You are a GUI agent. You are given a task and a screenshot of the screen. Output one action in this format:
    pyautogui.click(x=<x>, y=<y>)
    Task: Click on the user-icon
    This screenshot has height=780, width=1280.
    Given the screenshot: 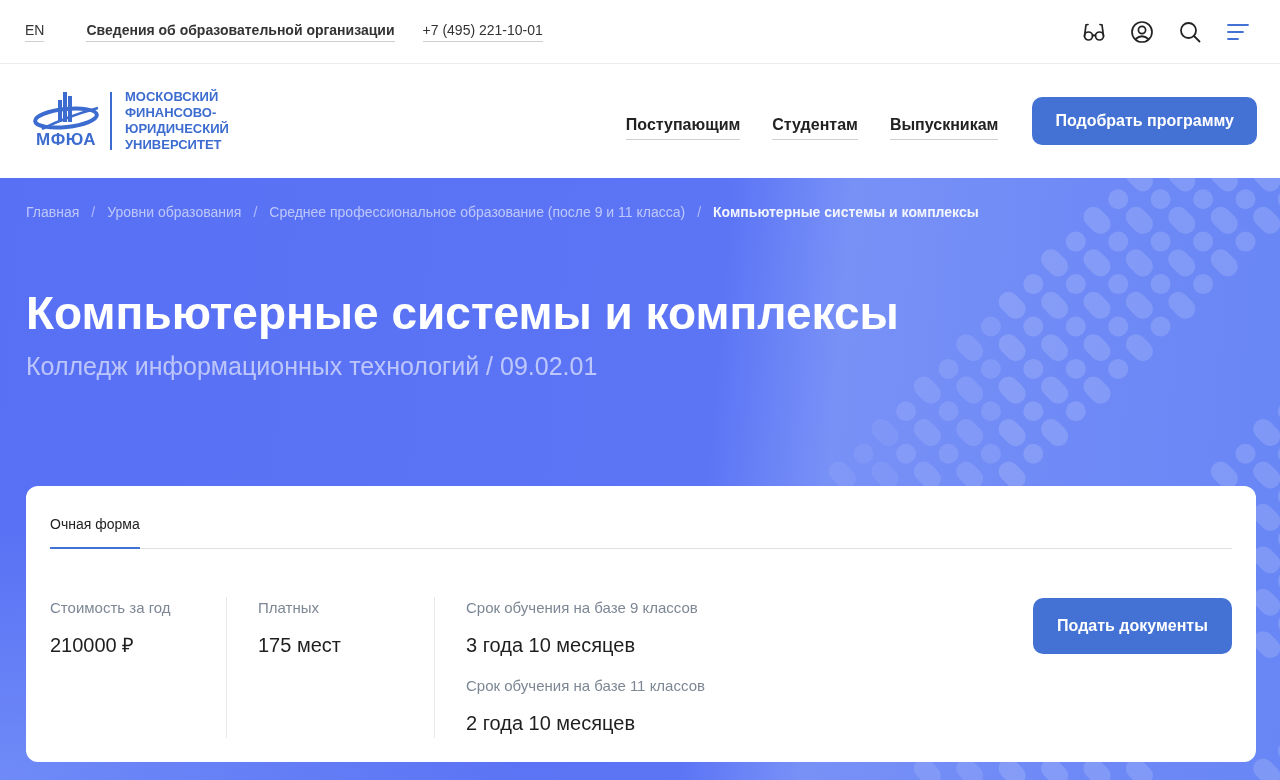 What is the action you would take?
    pyautogui.click(x=1142, y=31)
    